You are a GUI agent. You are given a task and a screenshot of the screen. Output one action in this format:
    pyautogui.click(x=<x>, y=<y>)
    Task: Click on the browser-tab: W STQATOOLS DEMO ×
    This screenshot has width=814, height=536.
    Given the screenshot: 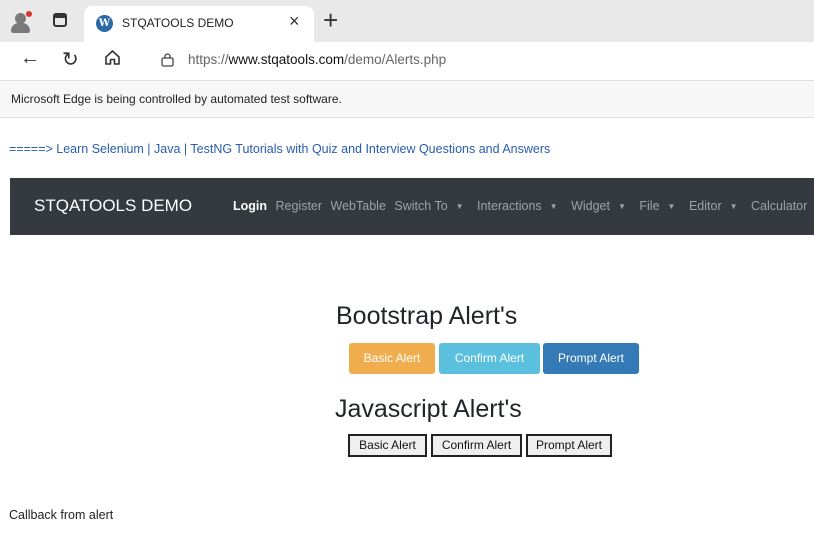 What is the action you would take?
    pyautogui.click(x=199, y=24)
    